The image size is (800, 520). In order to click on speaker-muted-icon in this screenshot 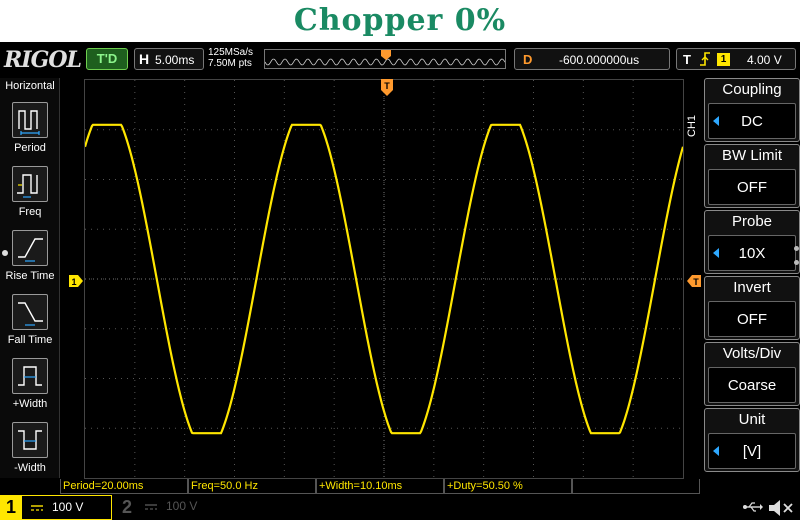, I will do `click(781, 508)`.